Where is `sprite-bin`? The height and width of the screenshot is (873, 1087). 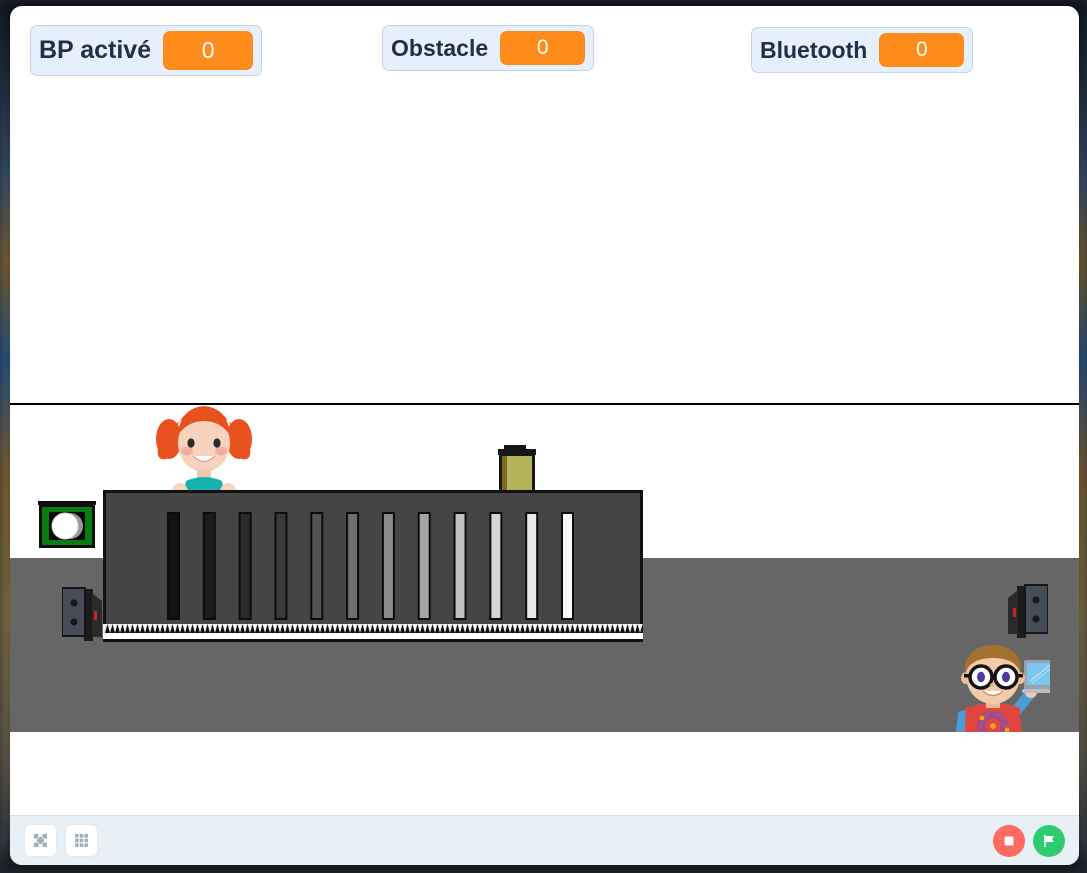 sprite-bin is located at coordinates (517, 469).